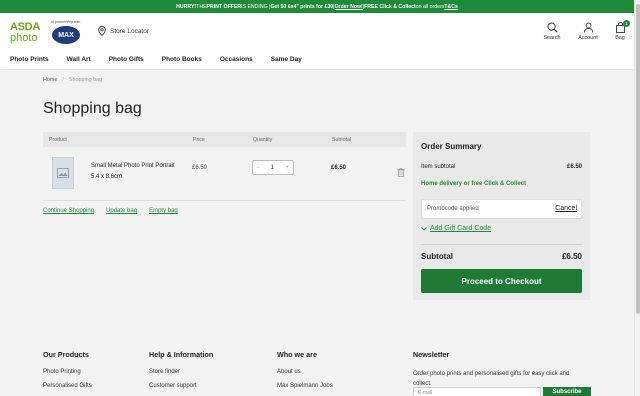 This screenshot has width=640, height=396. Describe the element at coordinates (626, 23) in the screenshot. I see `bag-count-badge: 1` at that location.